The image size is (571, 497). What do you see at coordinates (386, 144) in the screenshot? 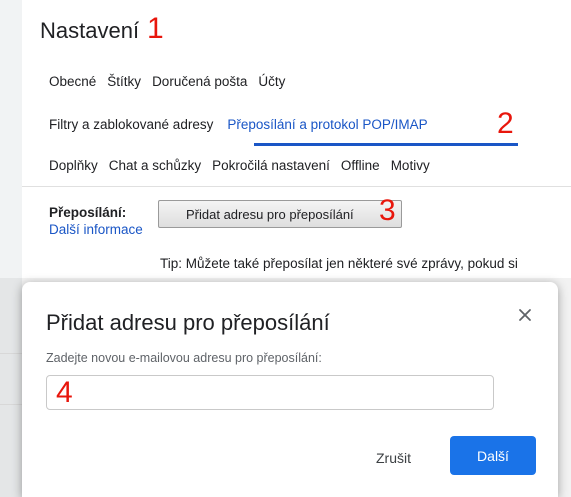
I see `active-tab-indicator` at bounding box center [386, 144].